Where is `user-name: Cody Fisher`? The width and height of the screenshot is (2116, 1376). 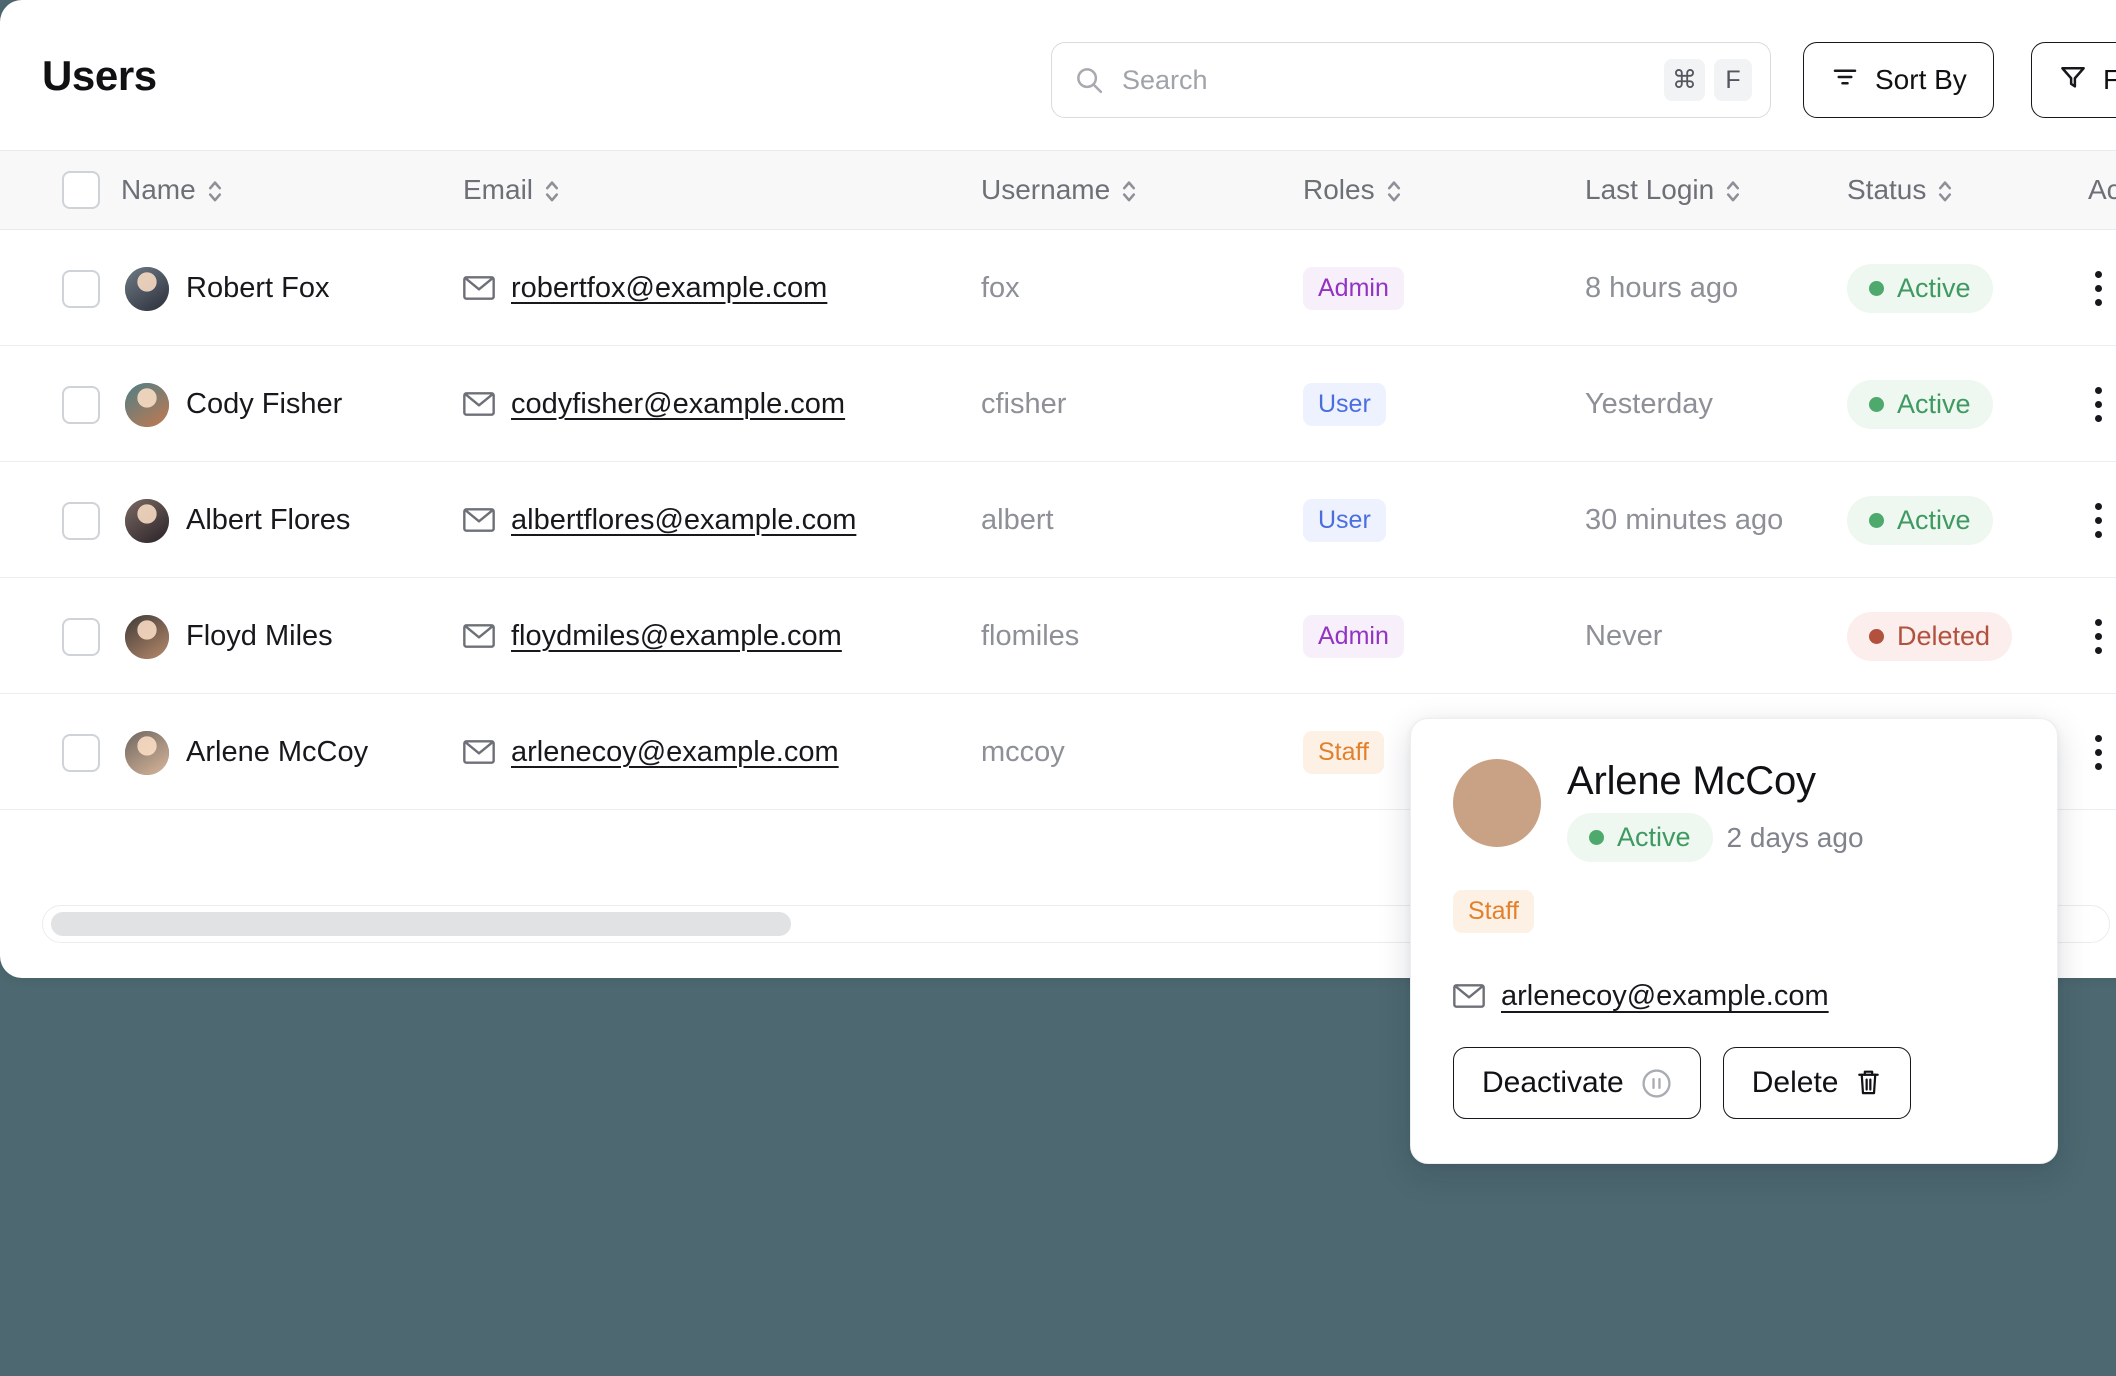 user-name: Cody Fisher is located at coordinates (264, 404).